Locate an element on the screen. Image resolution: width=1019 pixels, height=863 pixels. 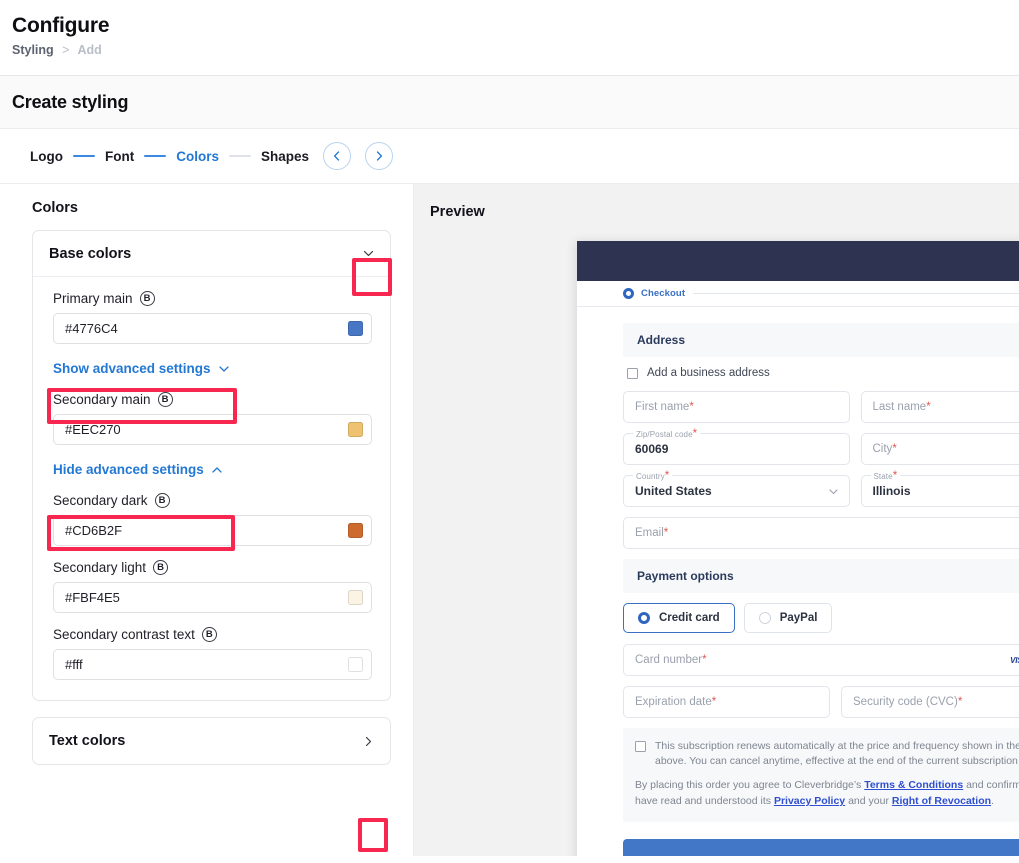
primary-main-value: #4776C4 is located at coordinates (91, 328).